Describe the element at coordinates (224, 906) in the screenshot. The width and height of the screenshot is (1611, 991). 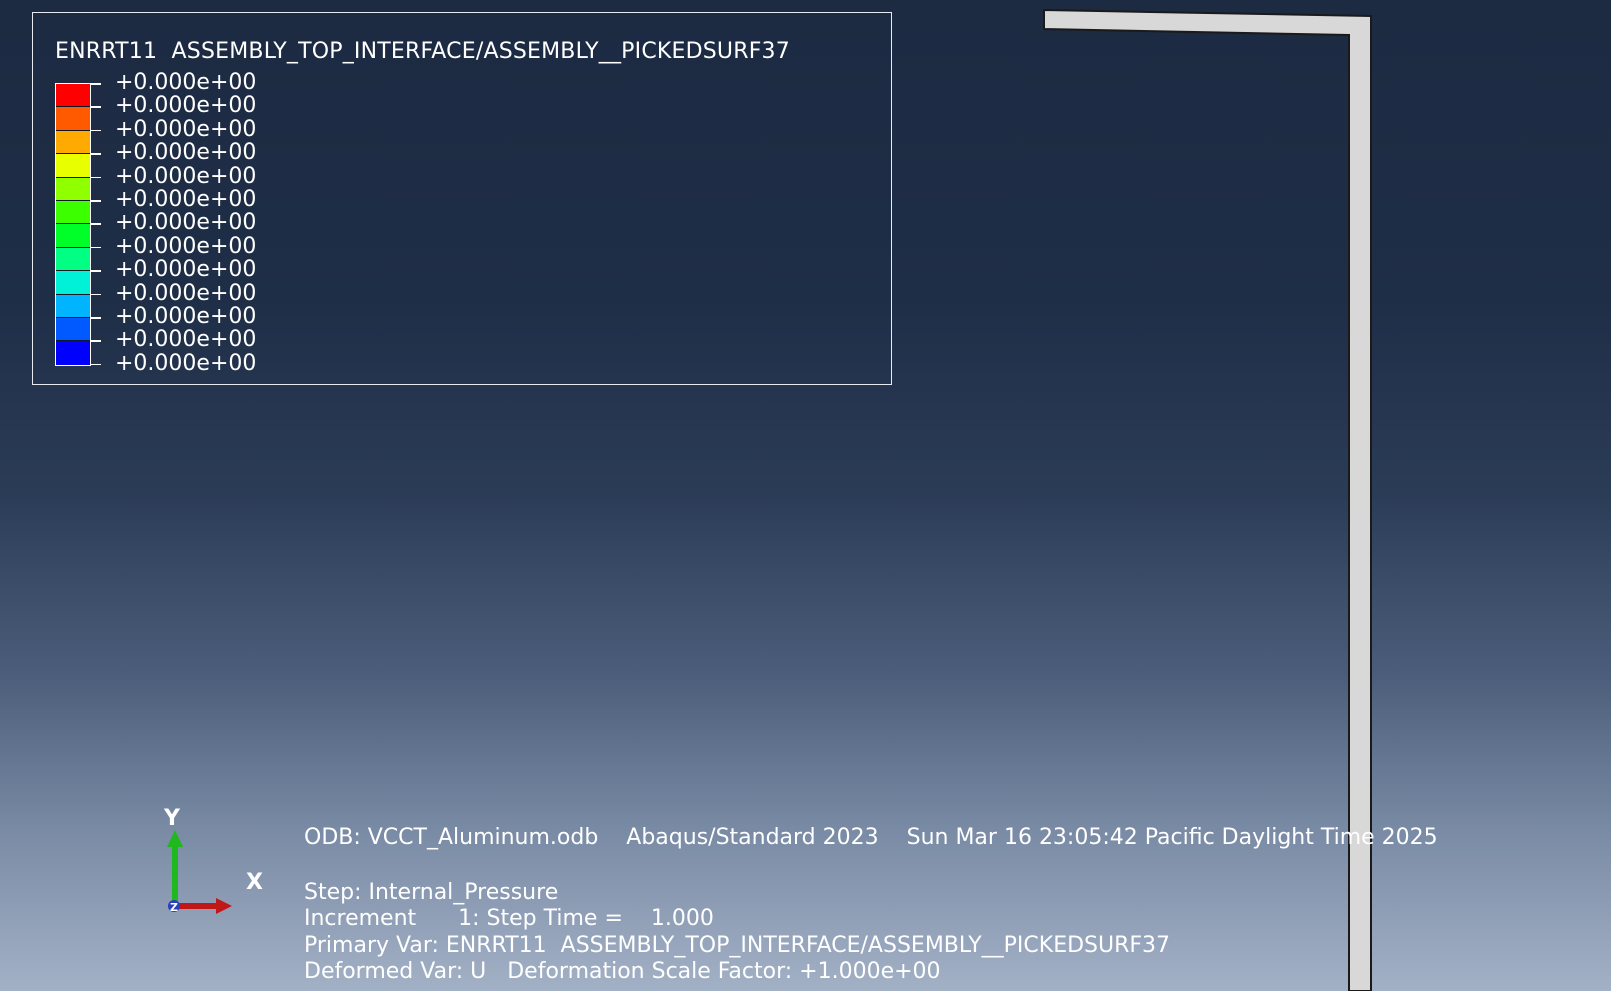
I see `x-axis-arrowhead` at that location.